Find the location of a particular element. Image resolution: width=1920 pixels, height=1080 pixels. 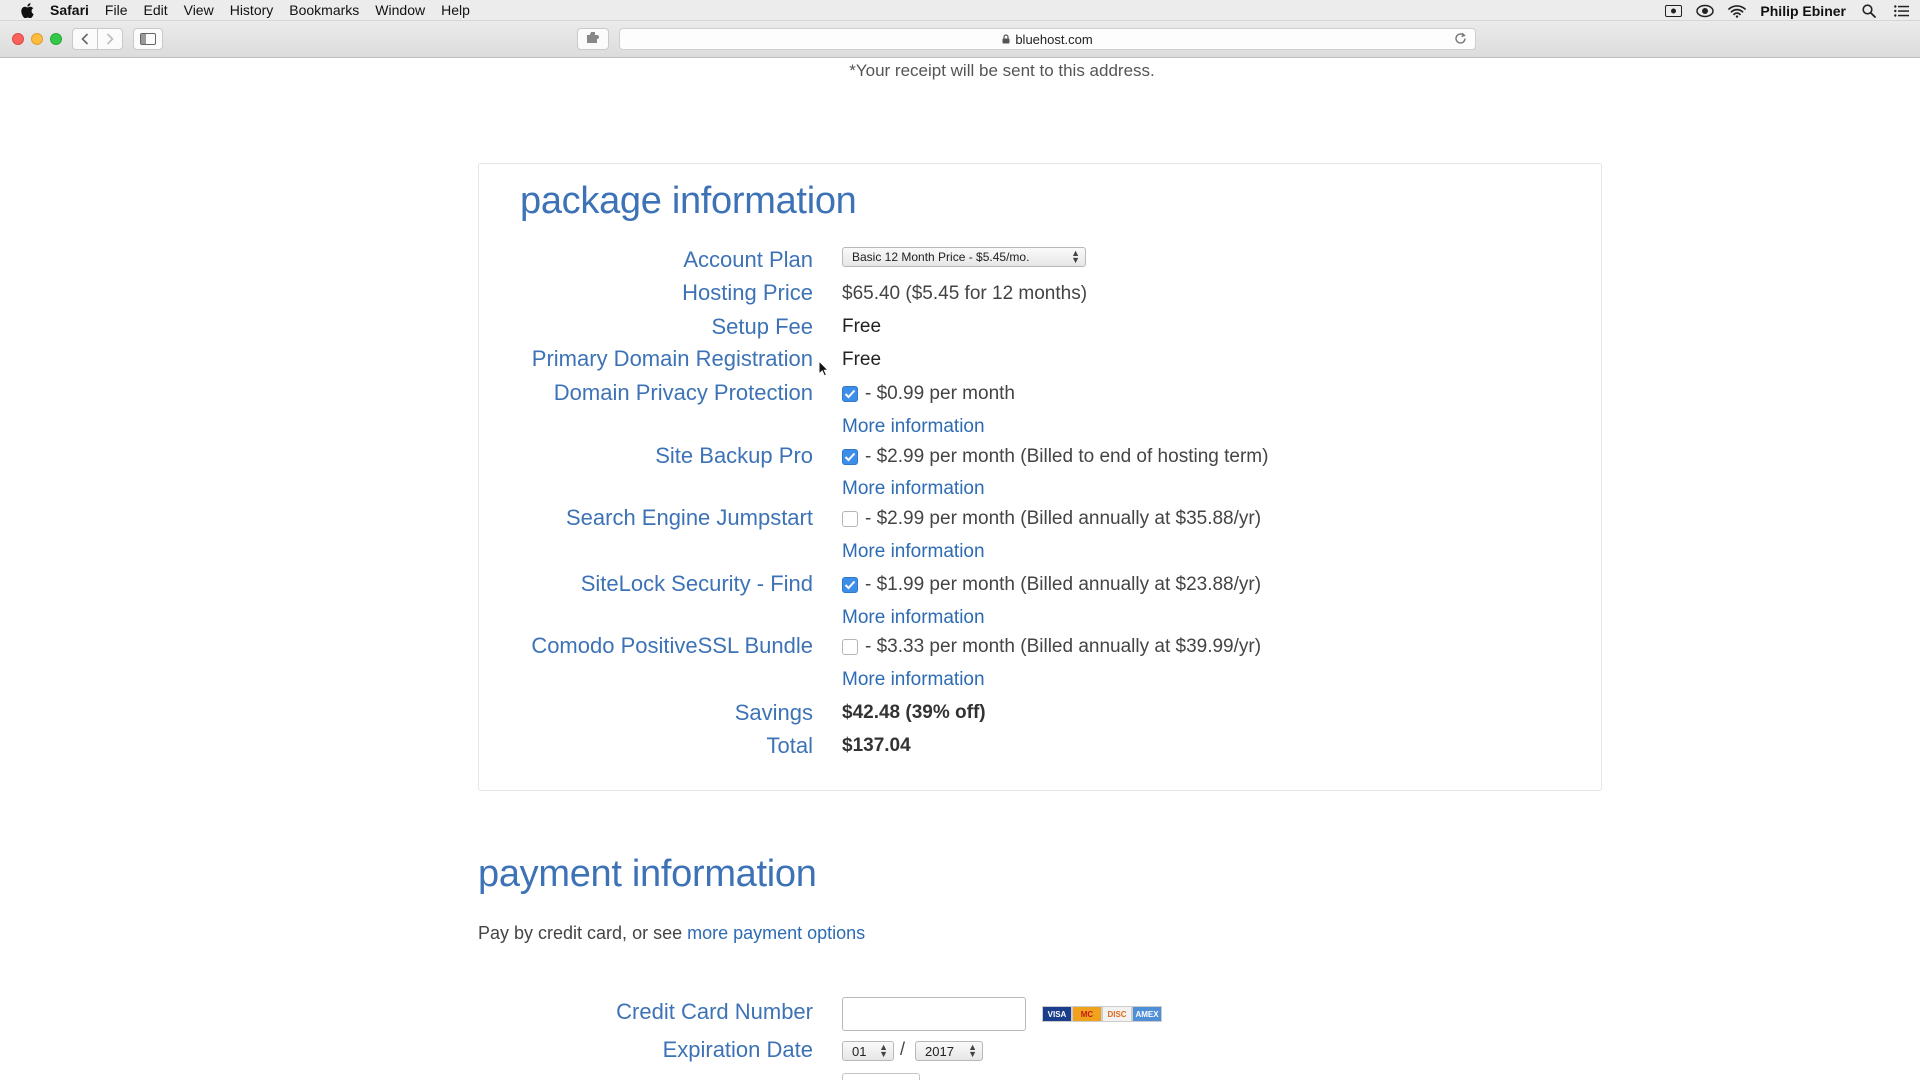

menu-view: View is located at coordinates (199, 10).